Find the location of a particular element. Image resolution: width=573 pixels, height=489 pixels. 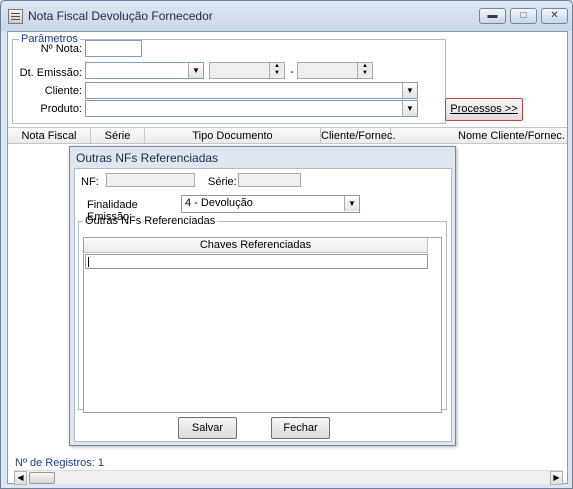

close-icon: ✕ is located at coordinates (554, 16).